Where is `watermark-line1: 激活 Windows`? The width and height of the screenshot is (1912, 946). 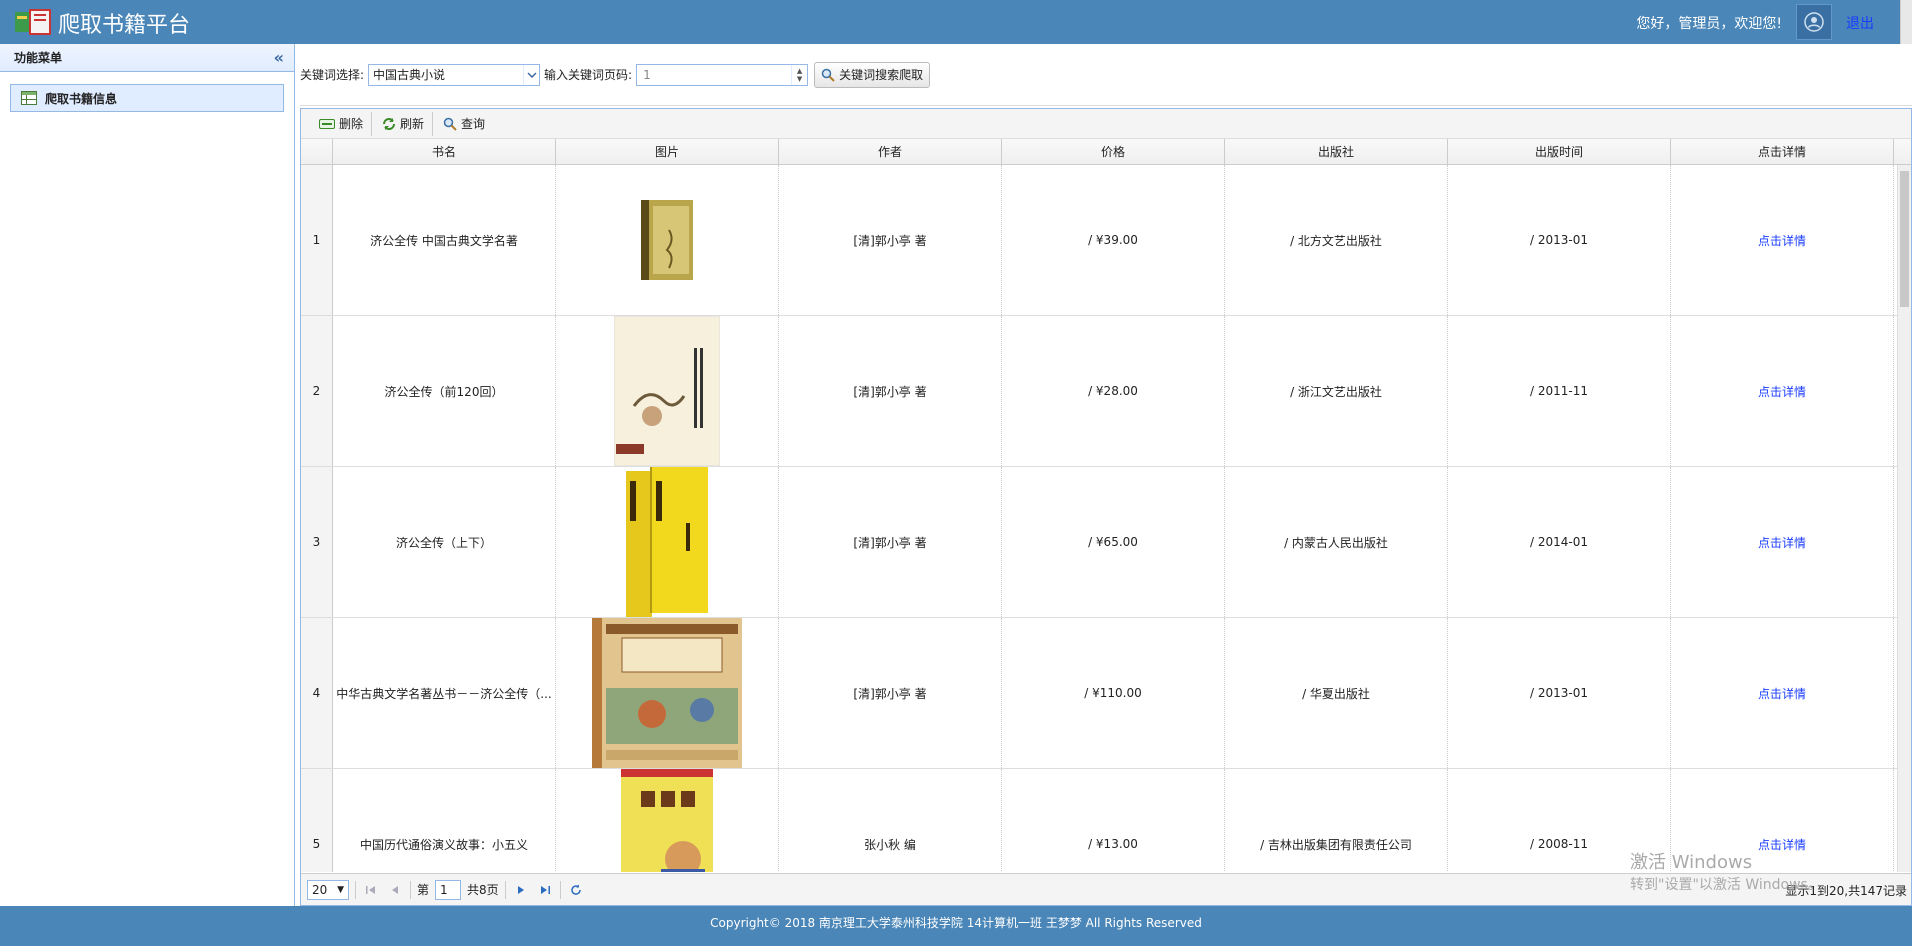 watermark-line1: 激活 Windows is located at coordinates (1691, 862).